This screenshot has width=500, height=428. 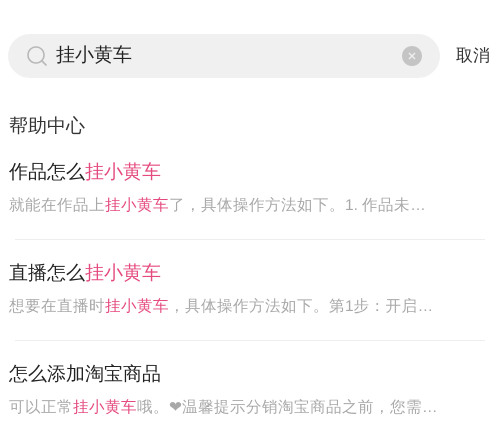 I want to click on search-field: 挂小黄车, so click(x=224, y=56).